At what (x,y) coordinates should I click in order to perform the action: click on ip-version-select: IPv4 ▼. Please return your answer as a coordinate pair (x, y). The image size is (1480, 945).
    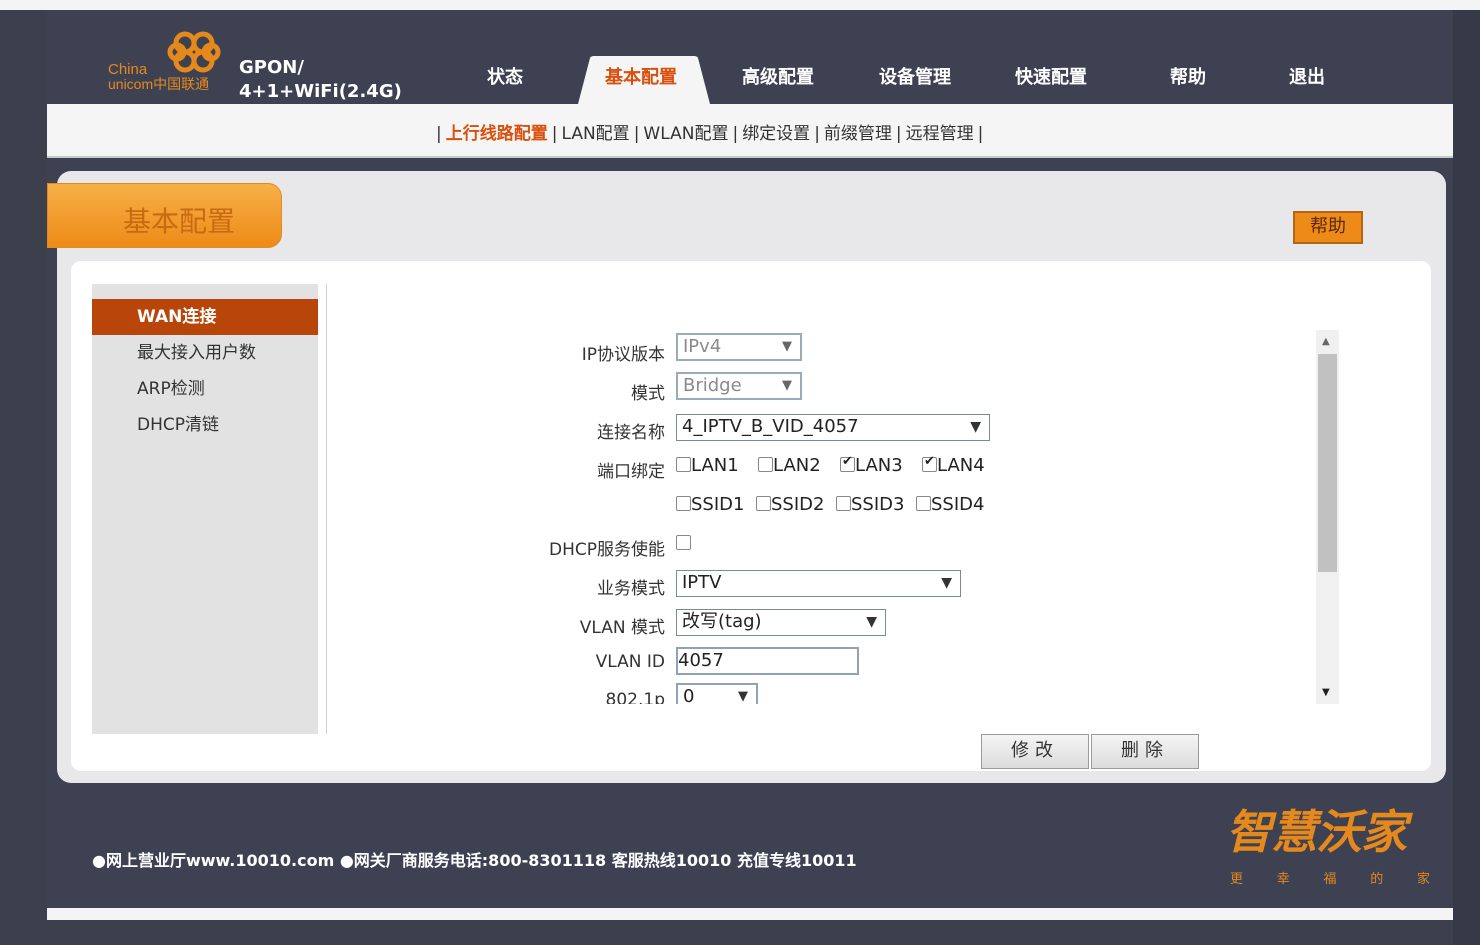
    Looking at the image, I should click on (739, 347).